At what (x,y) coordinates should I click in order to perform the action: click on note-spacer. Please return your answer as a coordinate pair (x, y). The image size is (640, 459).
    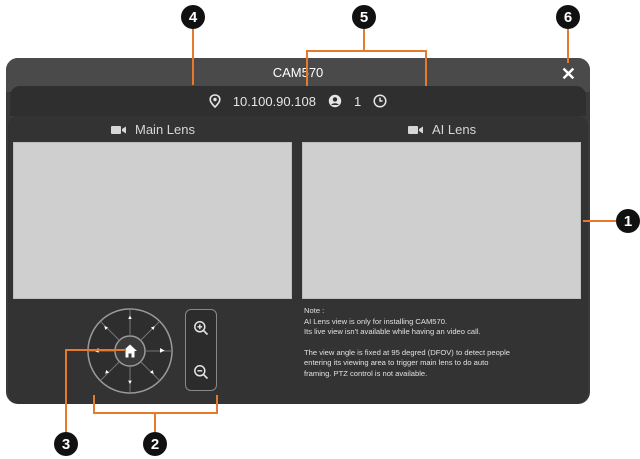
    Looking at the image, I should click on (435, 343).